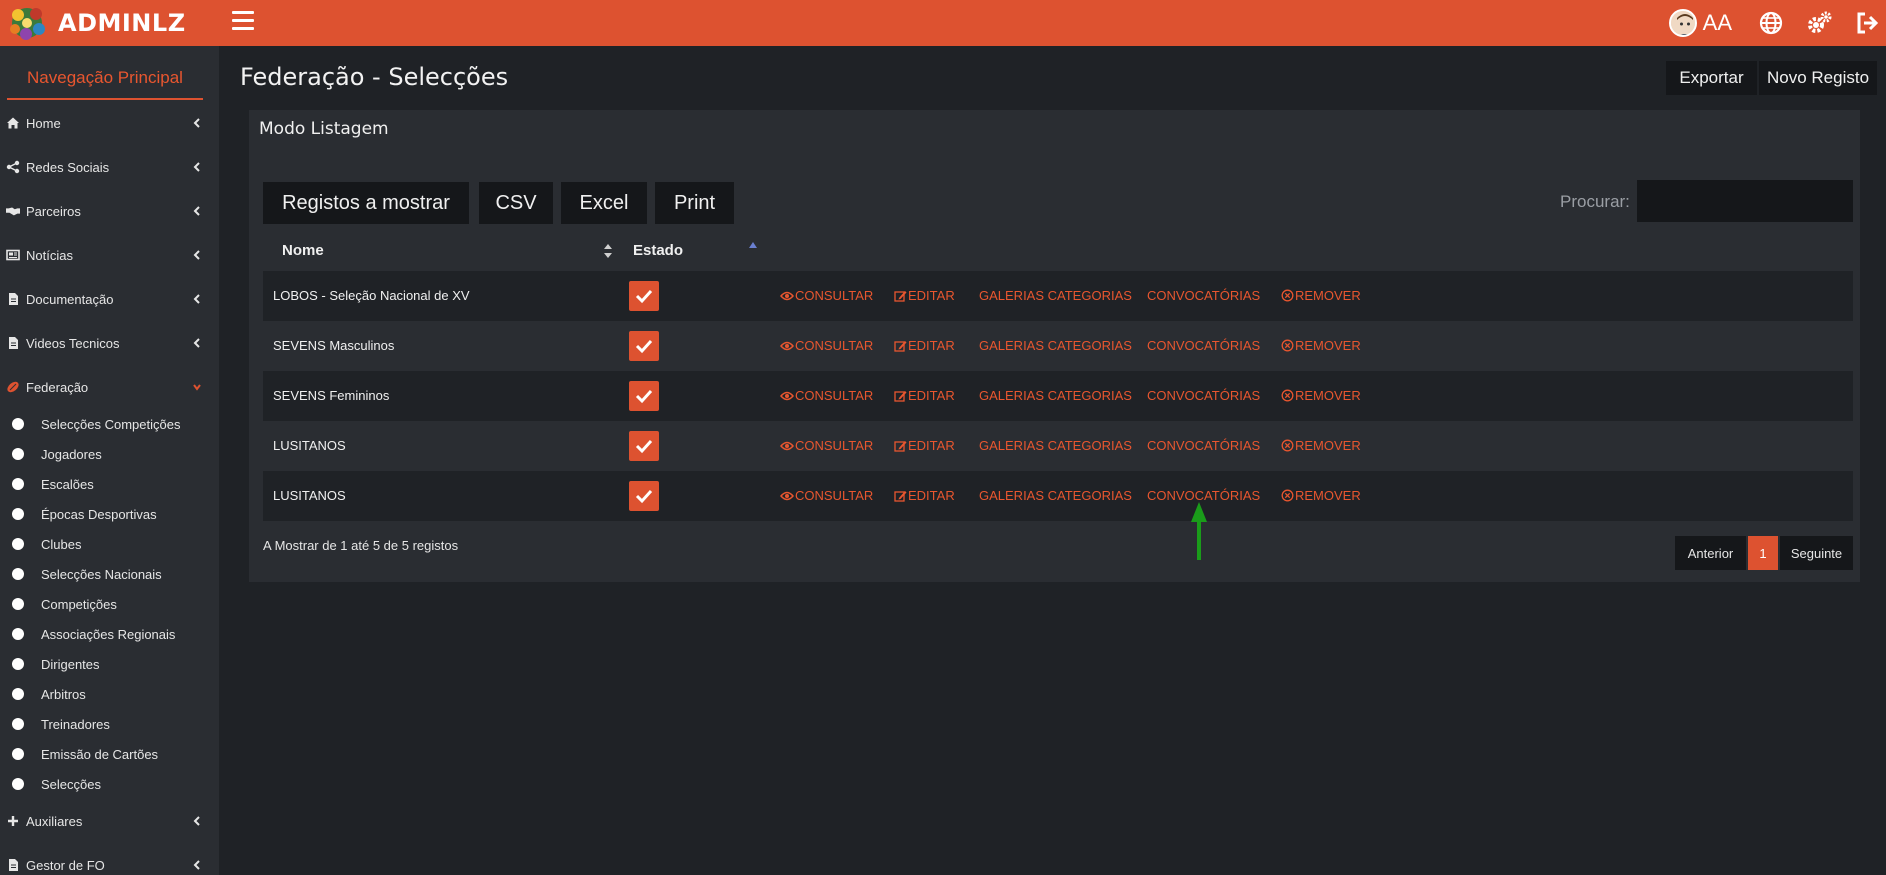  I want to click on sidebar-subitem-arbitros: Arbitros, so click(109, 694).